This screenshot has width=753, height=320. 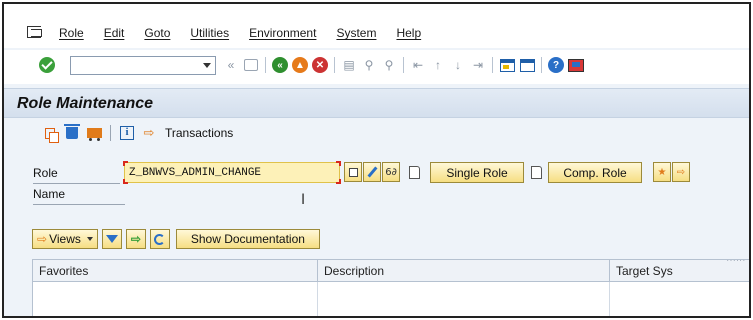 What do you see at coordinates (199, 133) in the screenshot?
I see `transactions-button: Transactions` at bounding box center [199, 133].